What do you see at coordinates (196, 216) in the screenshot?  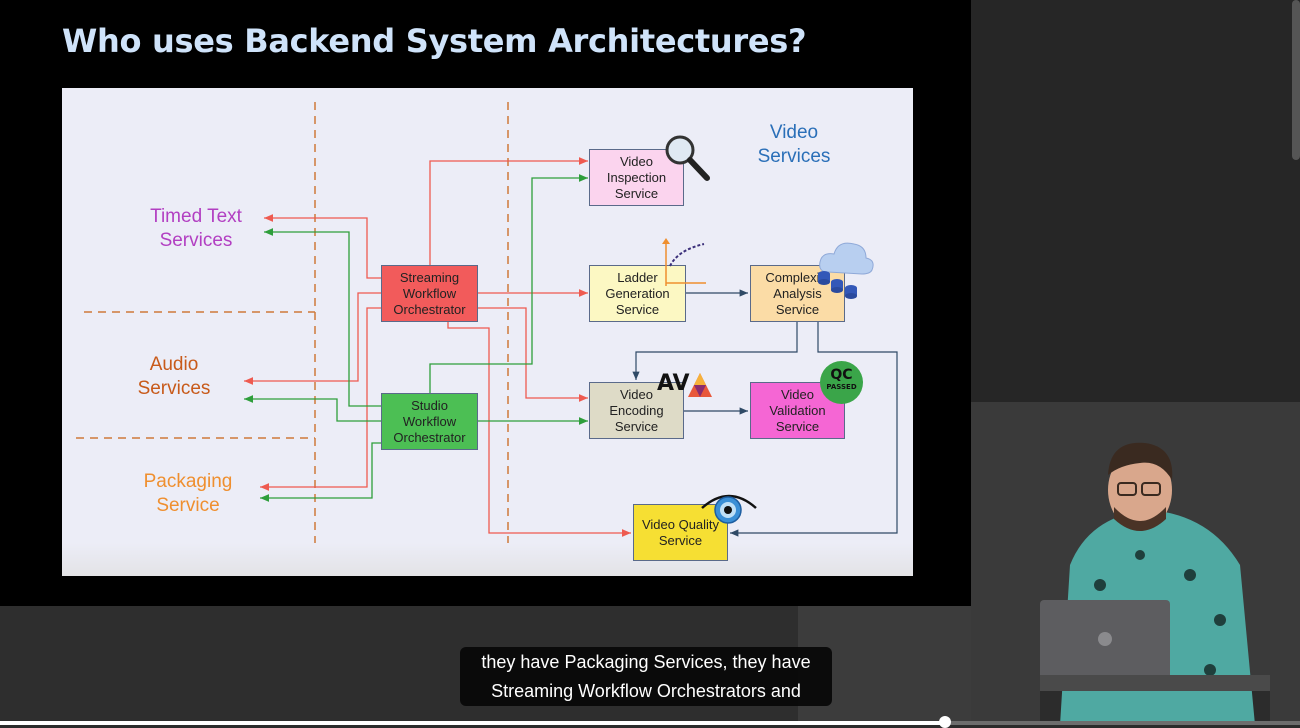 I see `timed-text-label-line1: Timed Text` at bounding box center [196, 216].